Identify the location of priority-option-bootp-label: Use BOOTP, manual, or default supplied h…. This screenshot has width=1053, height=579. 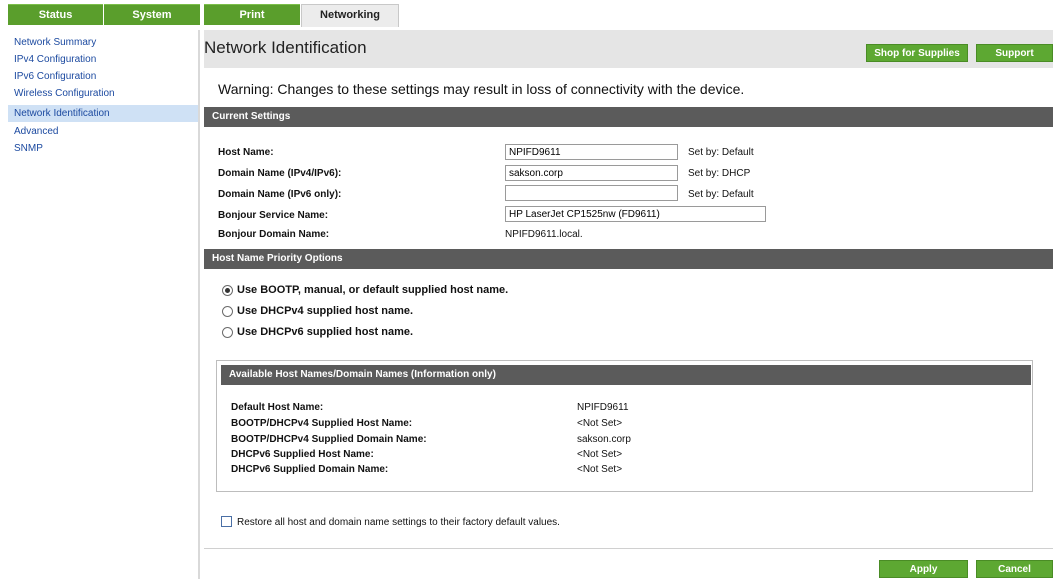
(373, 290).